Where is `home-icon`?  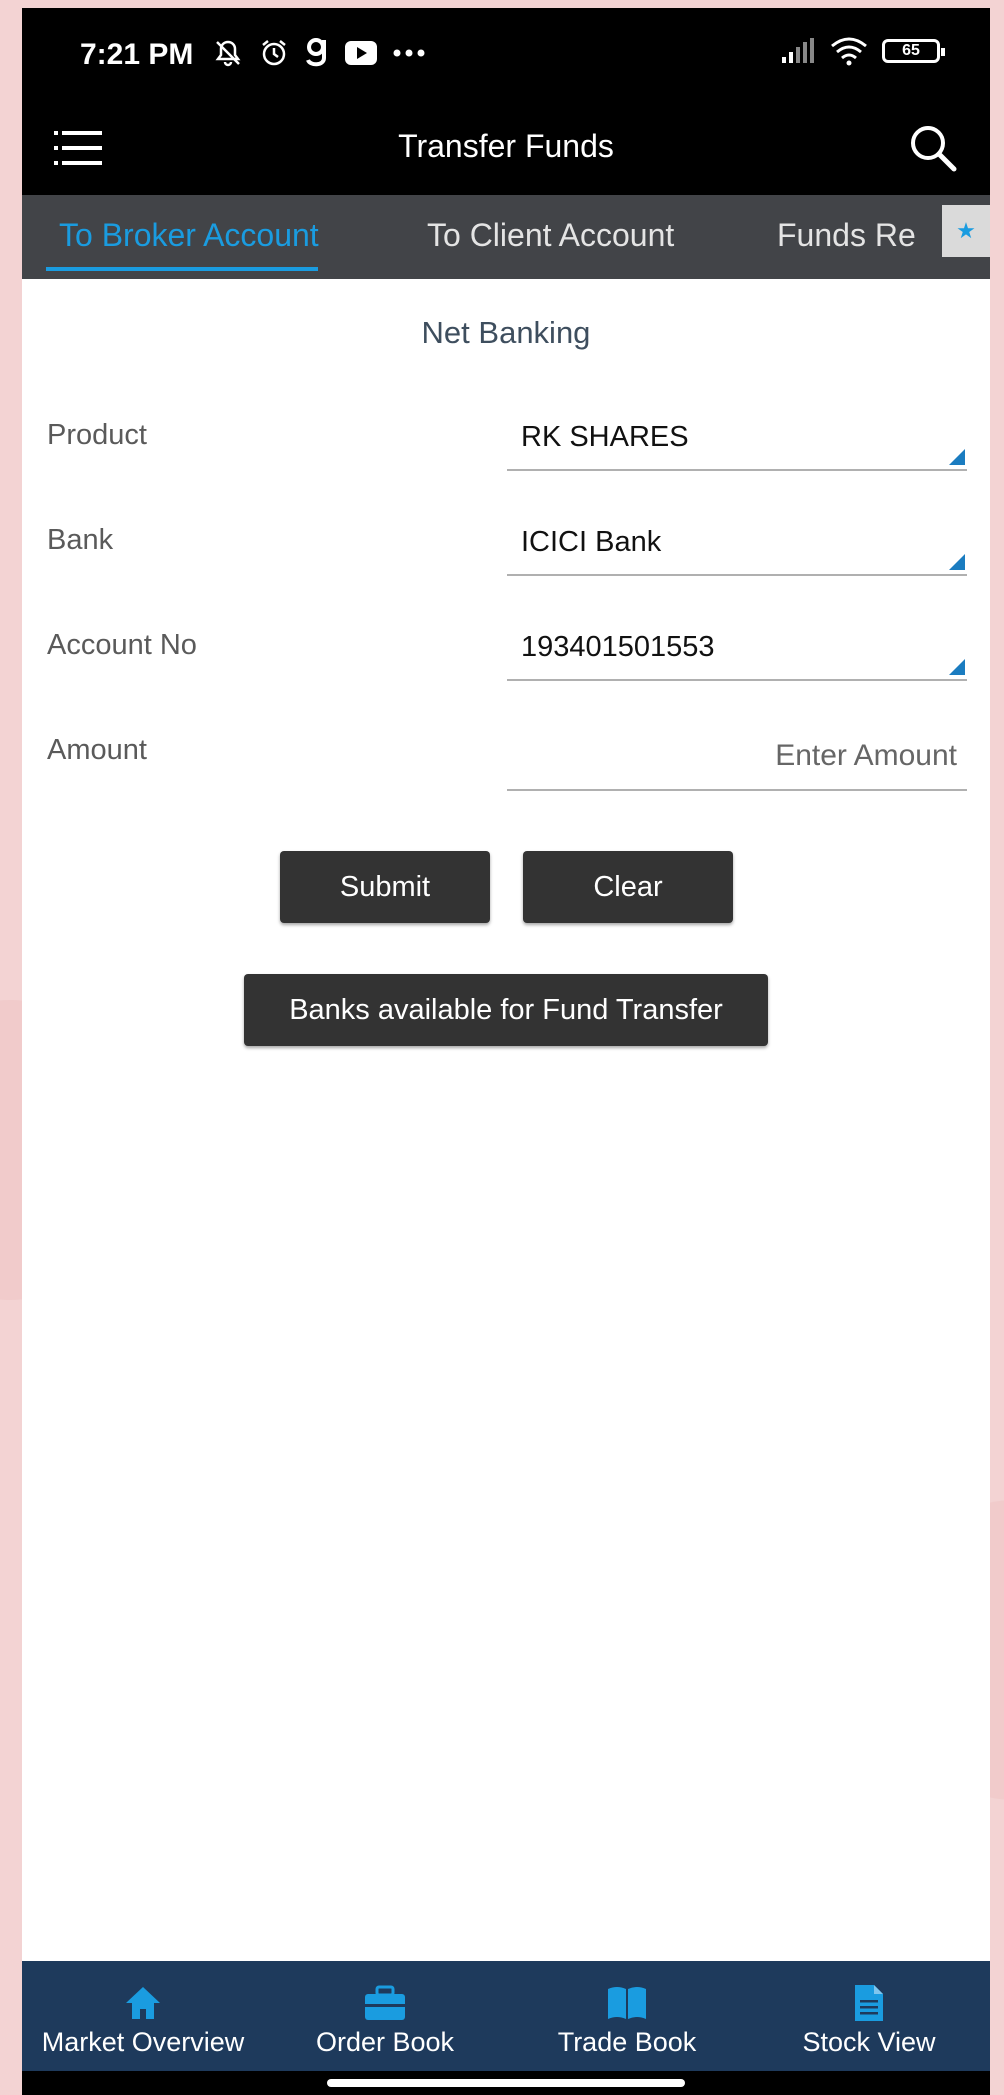
home-icon is located at coordinates (143, 2003).